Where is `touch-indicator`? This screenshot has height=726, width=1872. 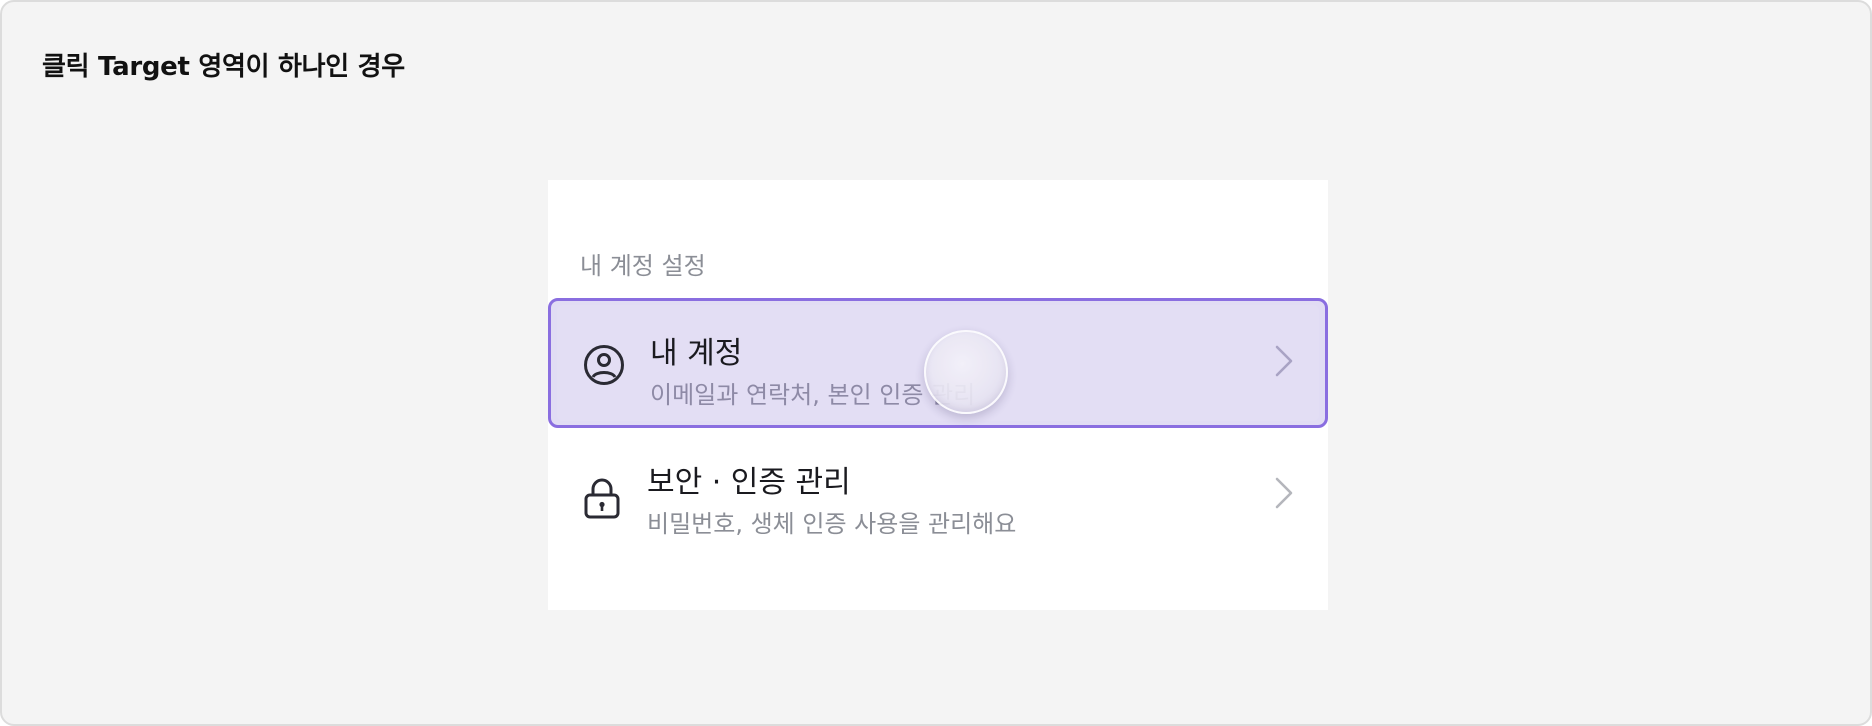
touch-indicator is located at coordinates (966, 372).